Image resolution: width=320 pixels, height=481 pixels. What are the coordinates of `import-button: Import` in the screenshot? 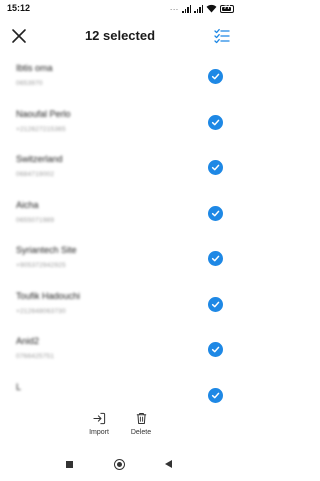 It's located at (99, 424).